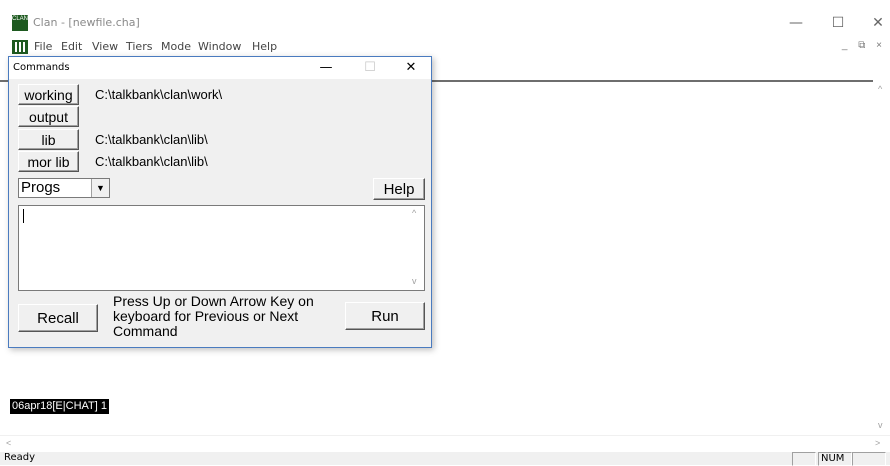  I want to click on main-titlebar: CLAN Clan - [newfile.cha] — ☐ ✕, so click(445, 24).